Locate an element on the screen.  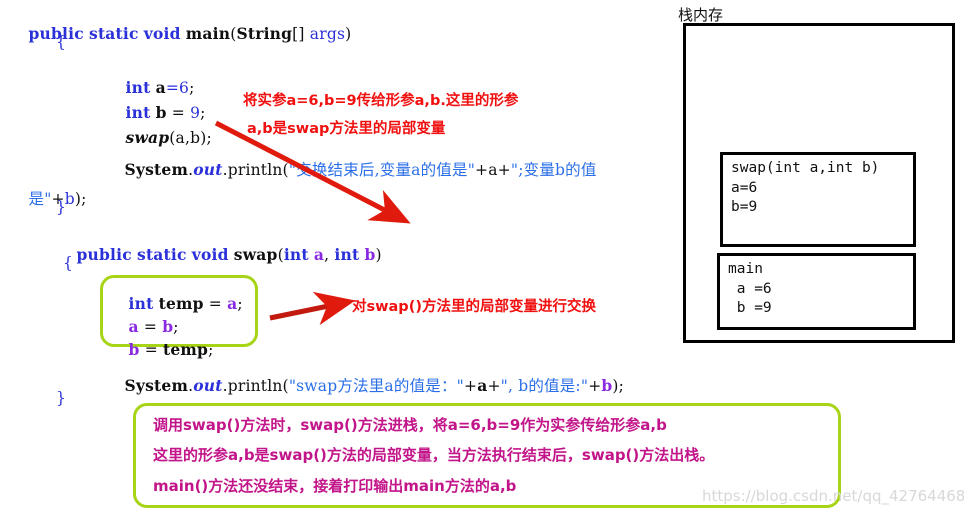
stack-frame-swap-line3: b=9 is located at coordinates (744, 207).